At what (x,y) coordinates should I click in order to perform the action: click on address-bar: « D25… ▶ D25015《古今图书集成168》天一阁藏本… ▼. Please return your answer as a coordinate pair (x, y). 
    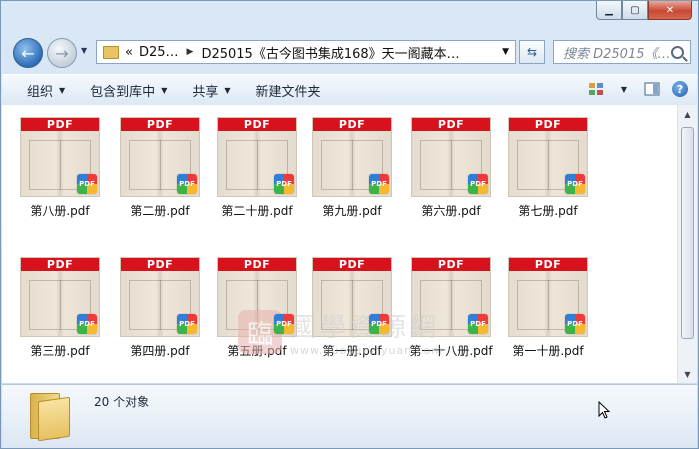
    Looking at the image, I should click on (306, 52).